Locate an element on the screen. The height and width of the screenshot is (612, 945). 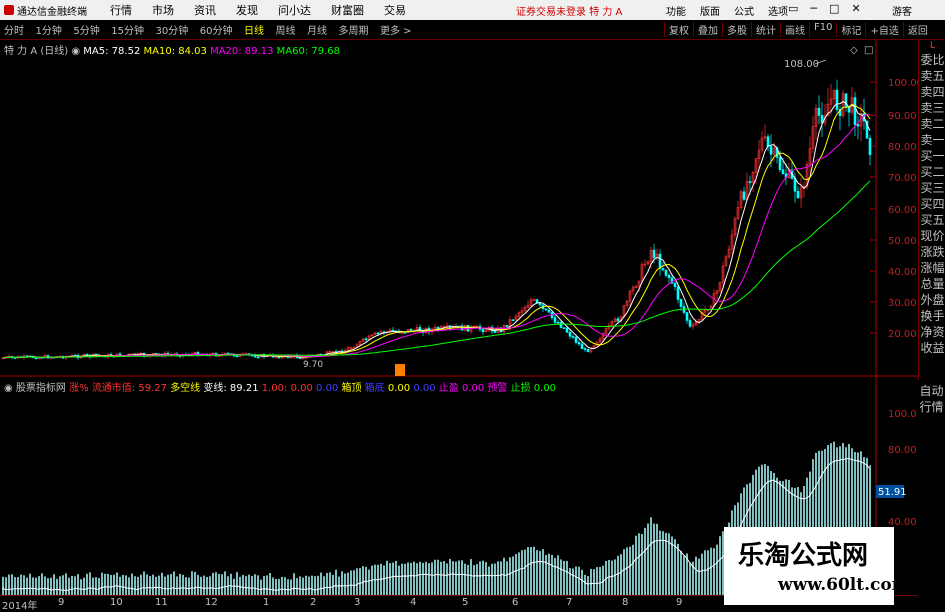
sidebar-item: 净资 is located at coordinates (932, 332).